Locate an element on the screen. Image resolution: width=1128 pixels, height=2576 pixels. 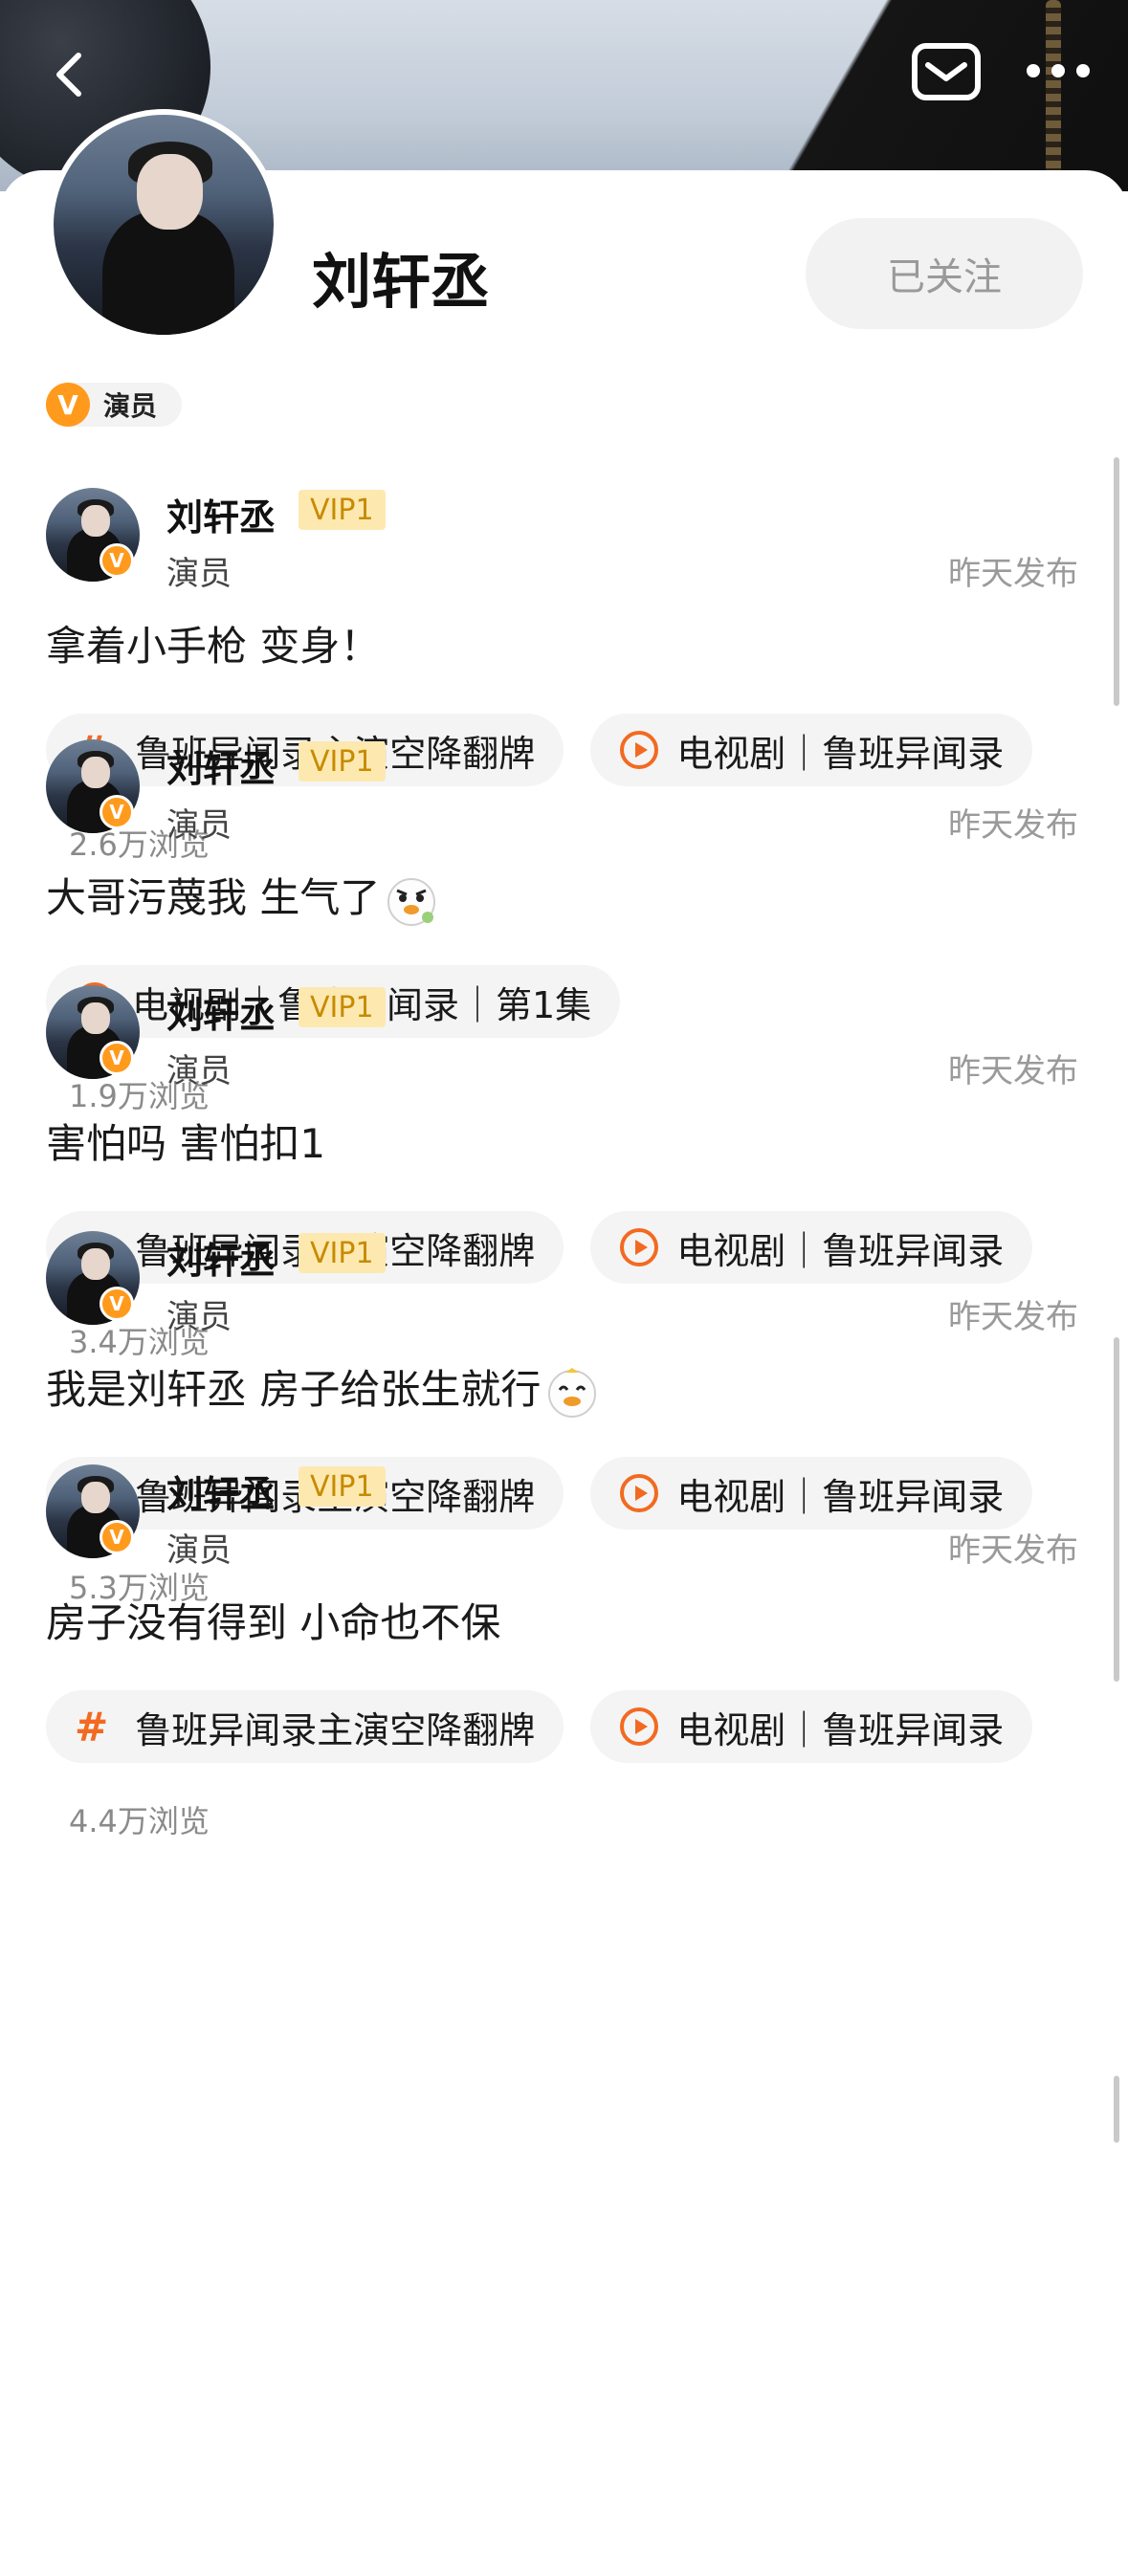
profile-name: 刘轩丞 is located at coordinates (401, 282).